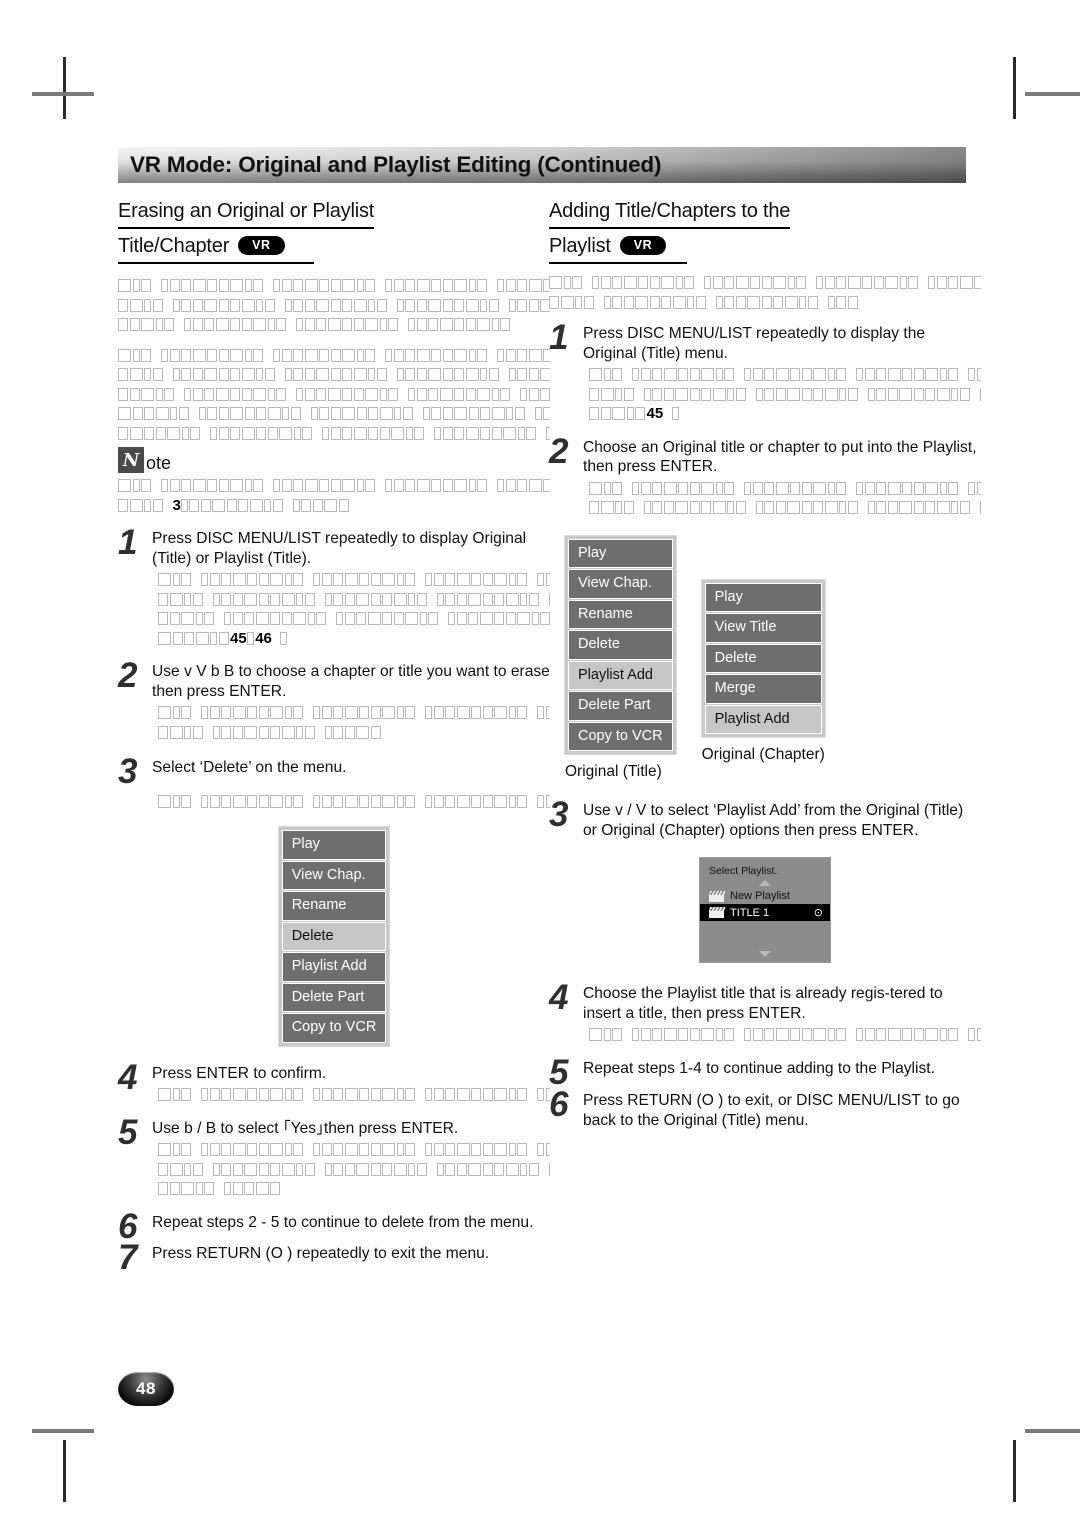 The height and width of the screenshot is (1528, 1080). I want to click on crop-mark-bottom-left-horizontal, so click(63, 1431).